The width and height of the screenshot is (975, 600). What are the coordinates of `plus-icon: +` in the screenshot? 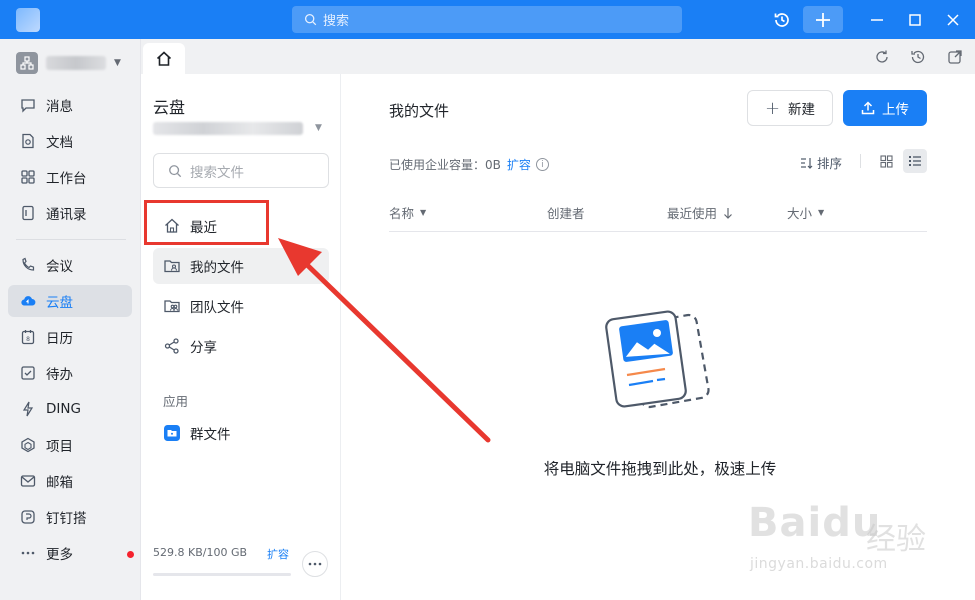 It's located at (772, 108).